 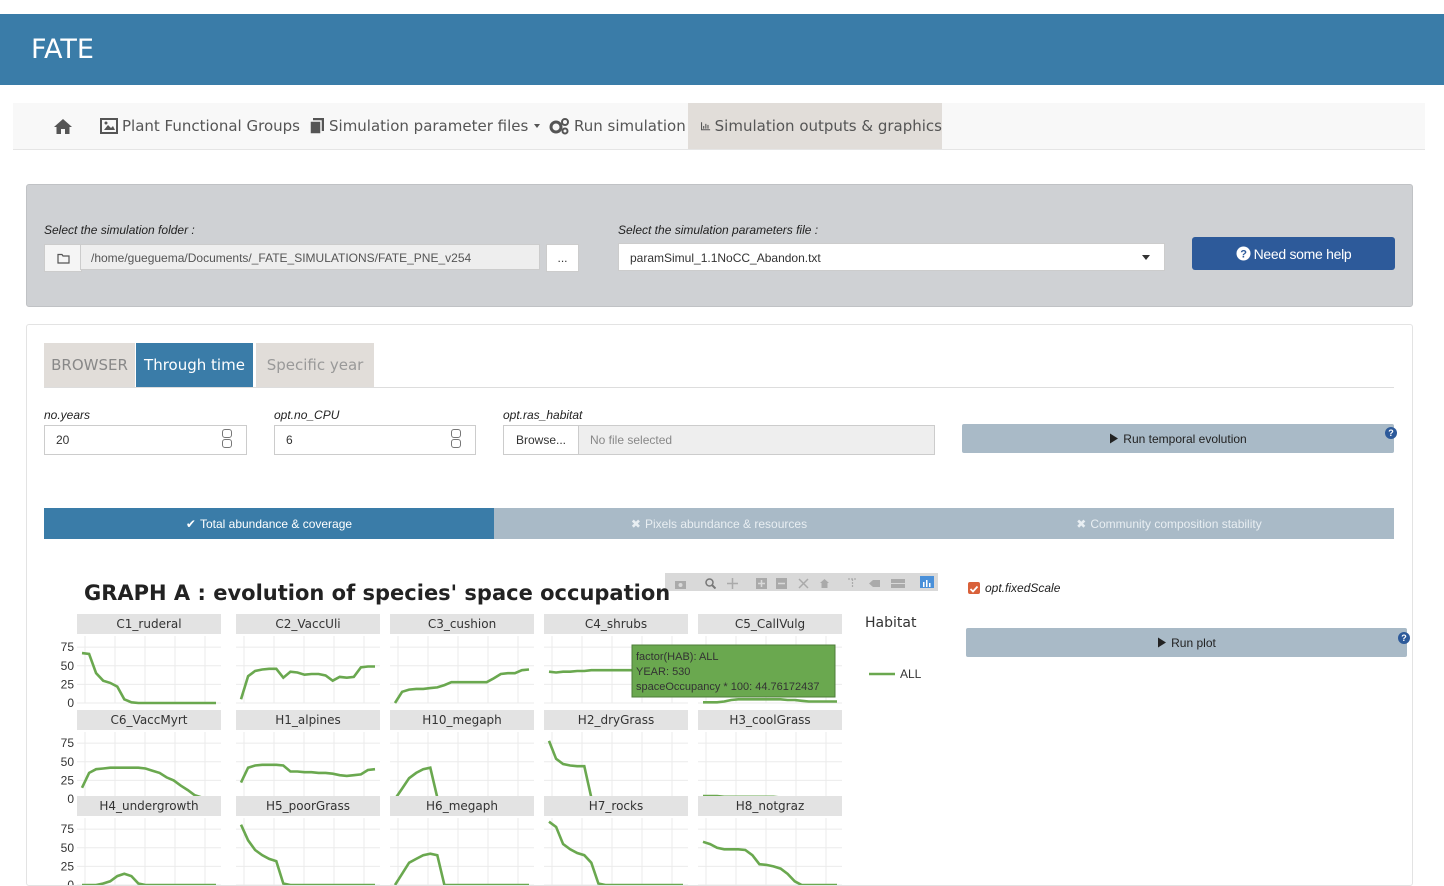 I want to click on facet-panel: C4_shrubs, so click(x=616, y=659).